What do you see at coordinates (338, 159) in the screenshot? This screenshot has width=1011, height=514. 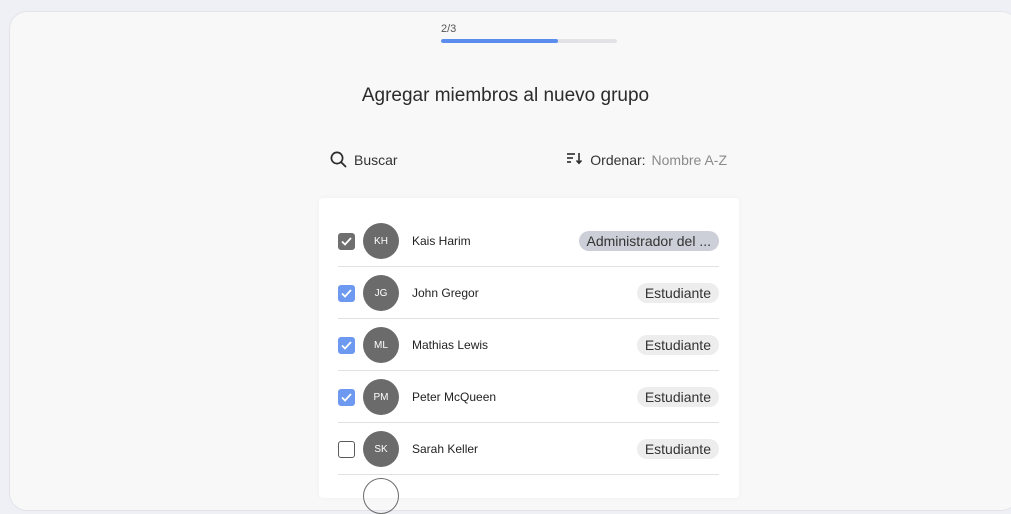 I see `search-icon` at bounding box center [338, 159].